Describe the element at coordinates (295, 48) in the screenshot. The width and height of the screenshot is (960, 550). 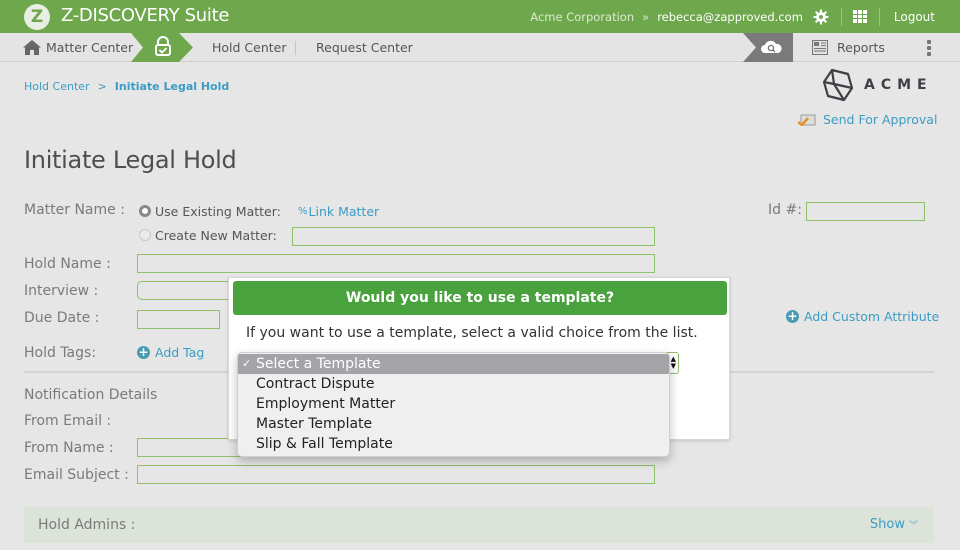
I see `nav-divider` at that location.